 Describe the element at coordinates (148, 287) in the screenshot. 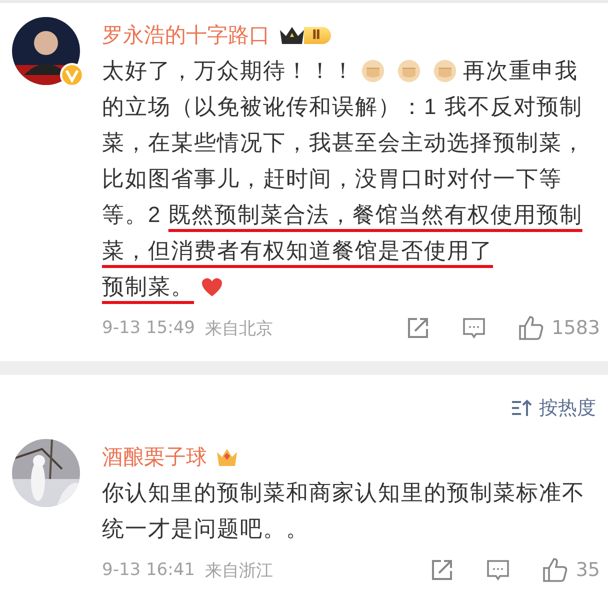

I see `comment-text: 预制菜。` at that location.